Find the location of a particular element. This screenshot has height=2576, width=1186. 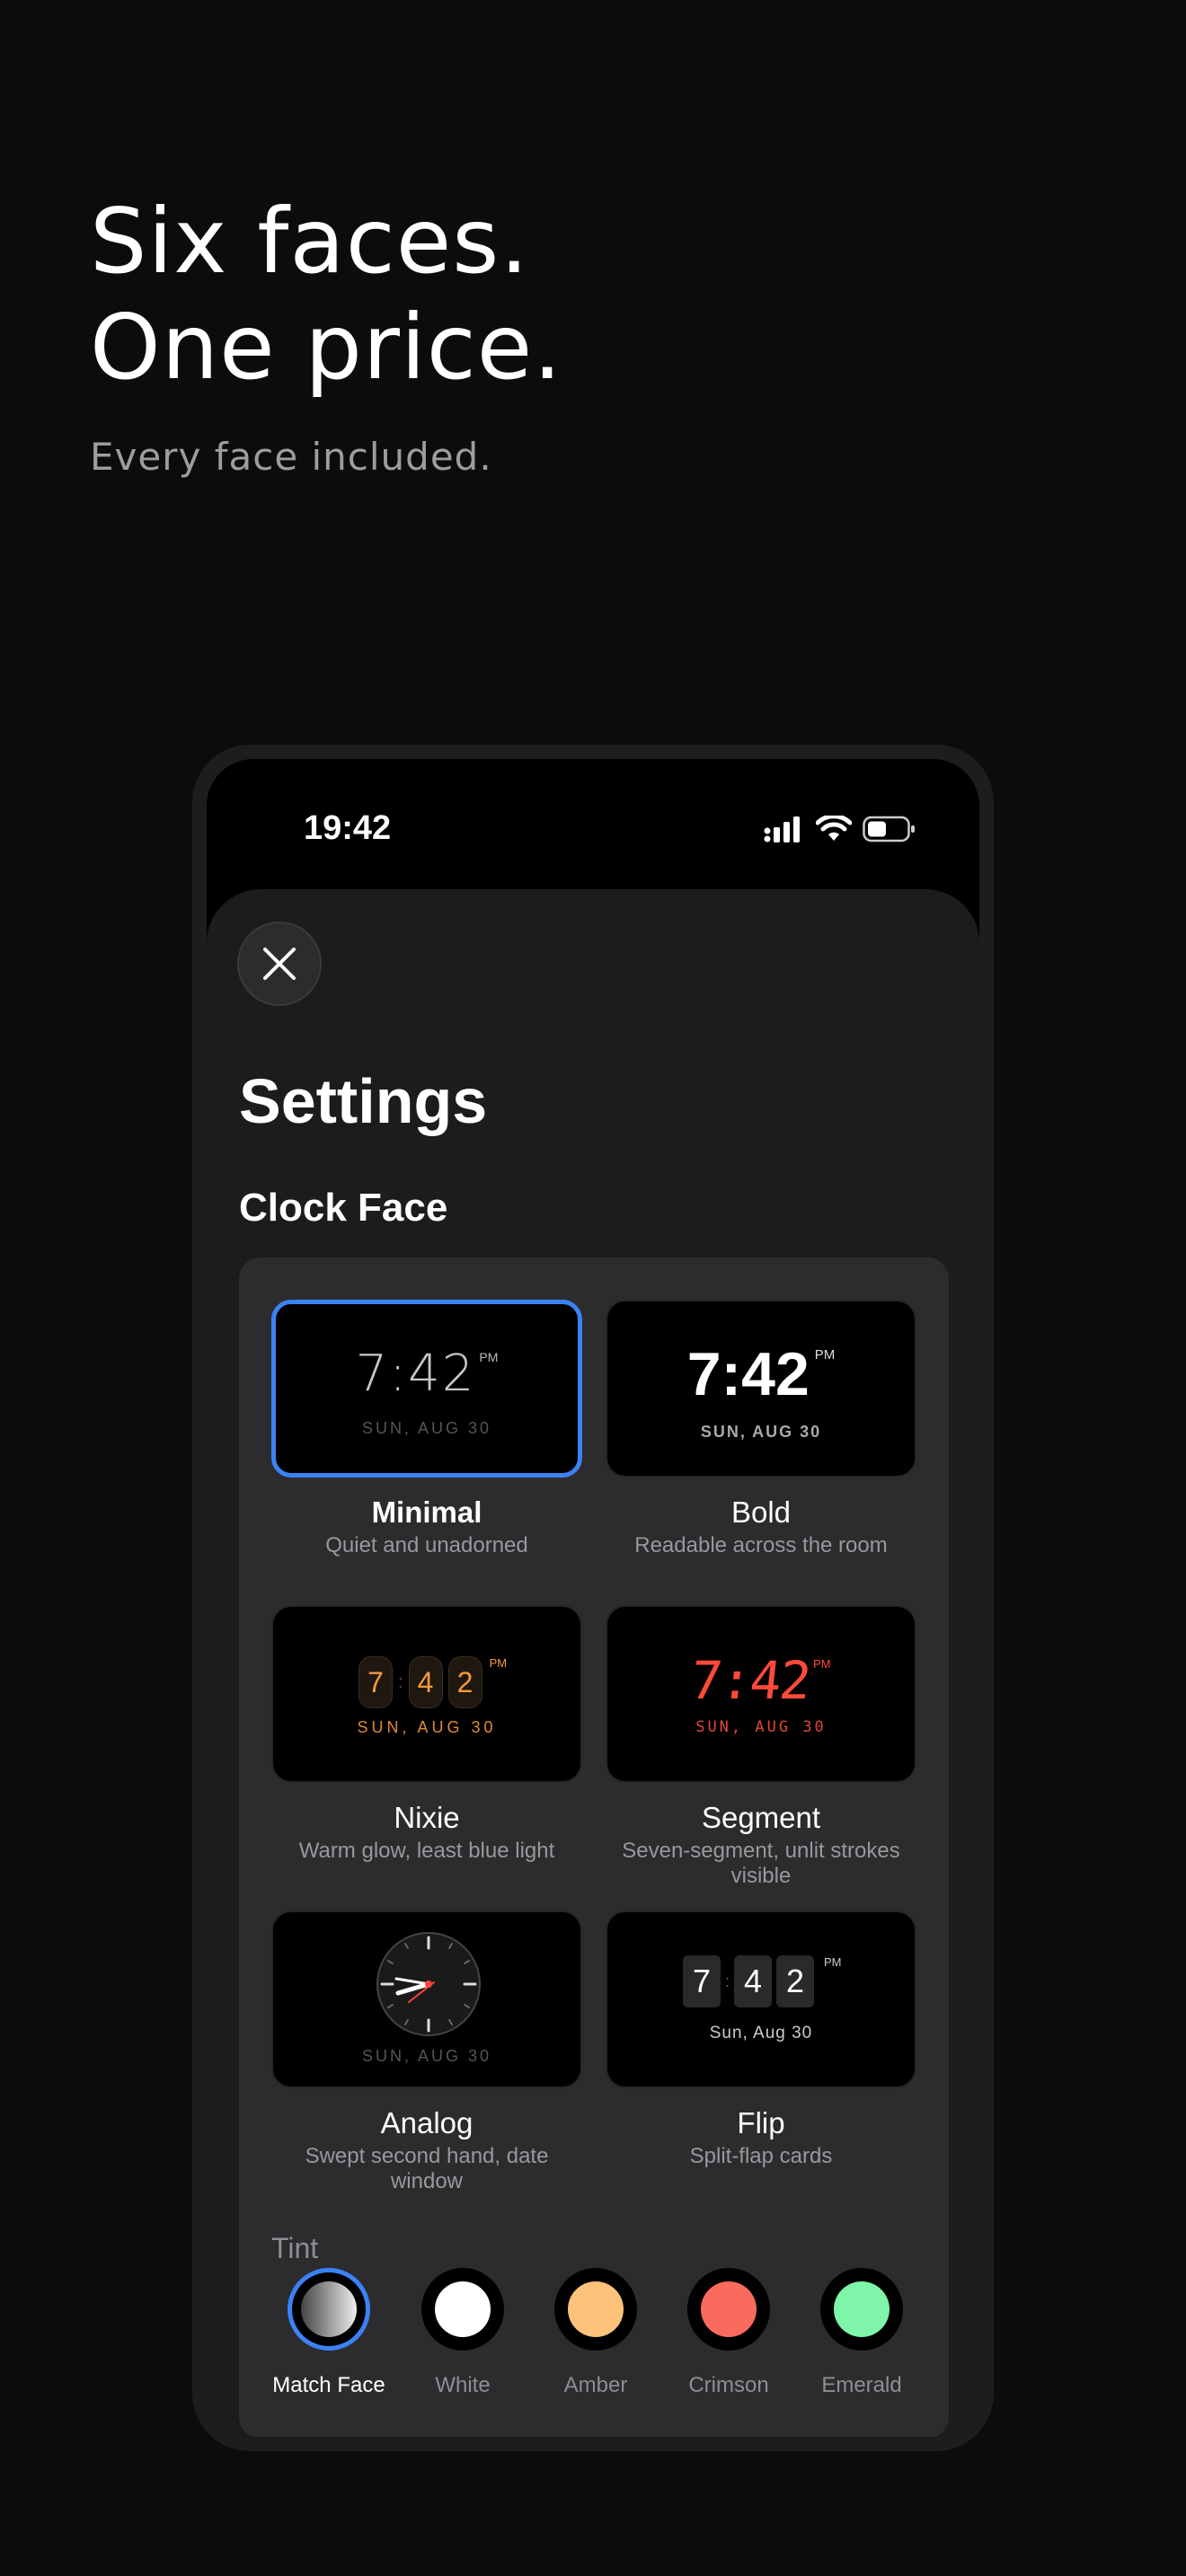

face-tile-minimal: 7:42 PM SUN, AUG 30 is located at coordinates (426, 1389).